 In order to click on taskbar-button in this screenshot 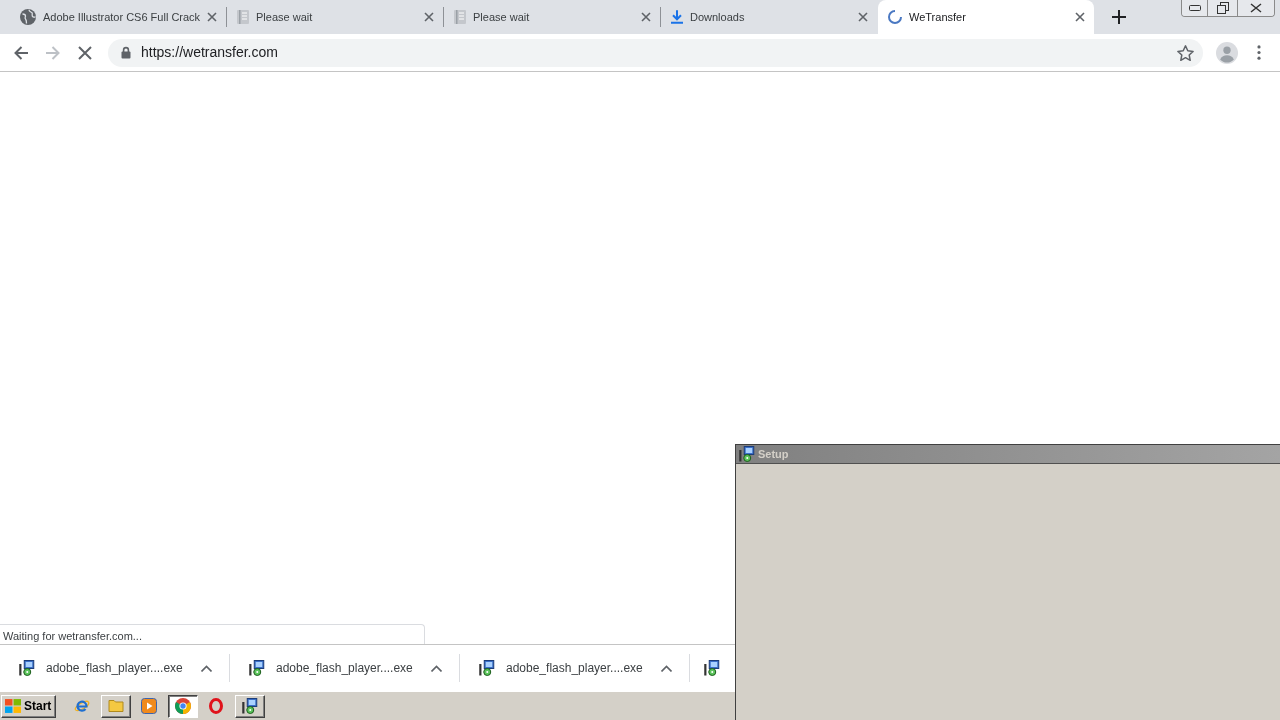, I will do `click(182, 706)`.